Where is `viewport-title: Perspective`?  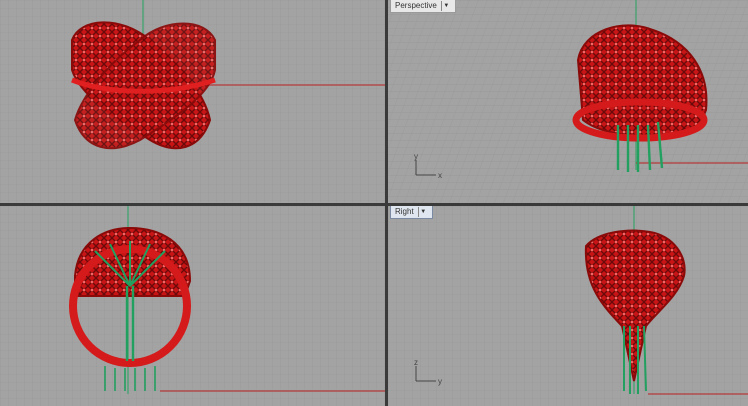 viewport-title: Perspective is located at coordinates (416, 5).